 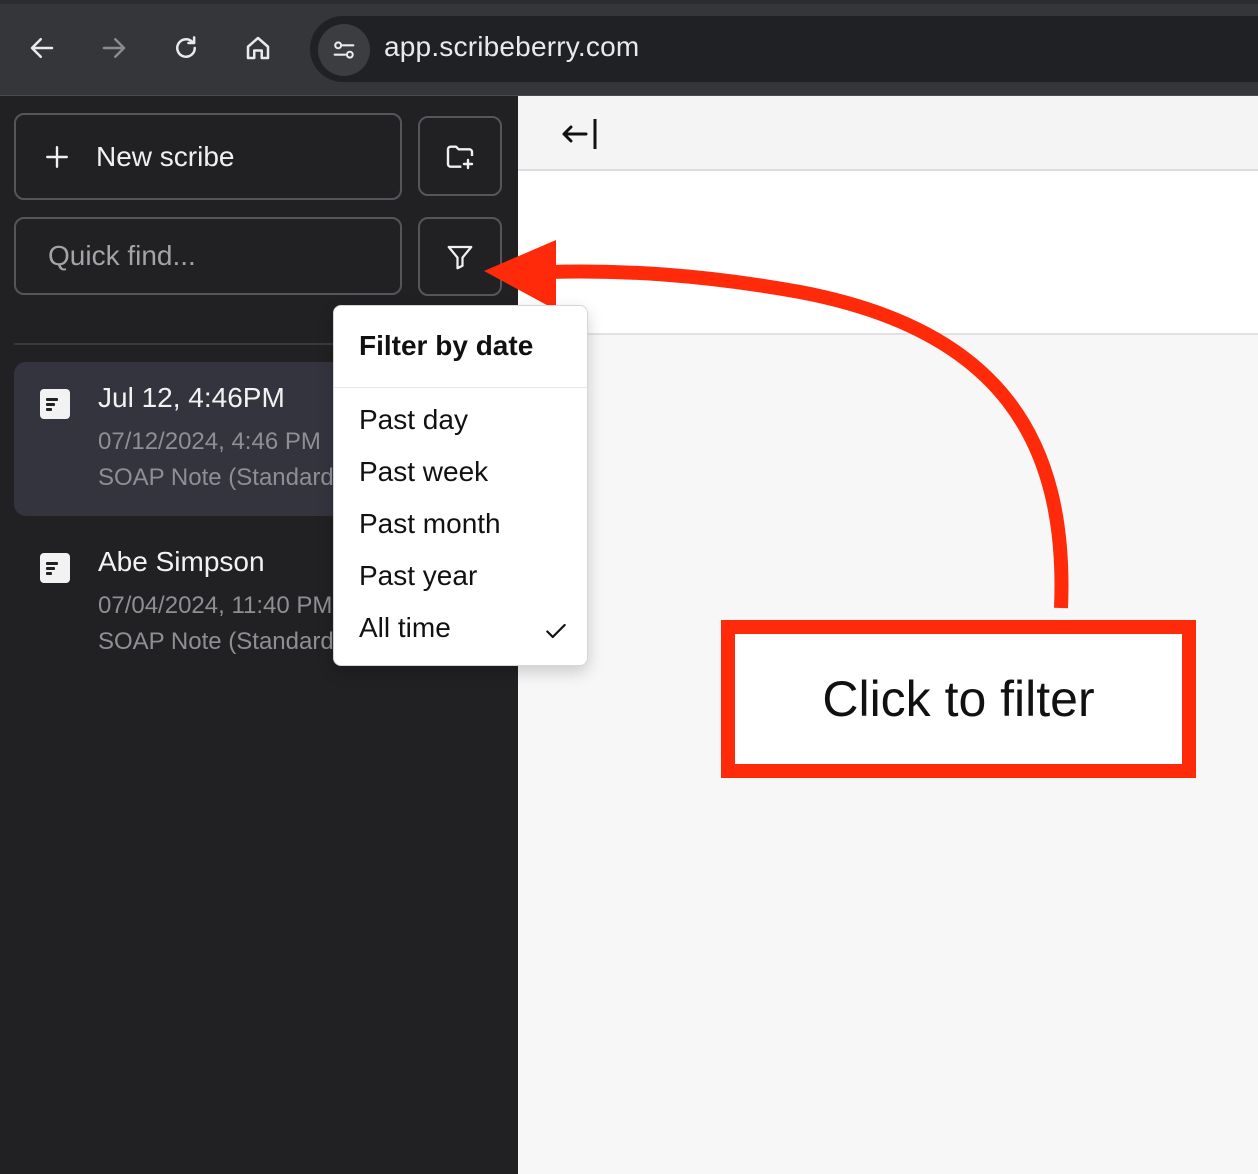 What do you see at coordinates (464, 580) in the screenshot?
I see `filter-option-past-year: Past year` at bounding box center [464, 580].